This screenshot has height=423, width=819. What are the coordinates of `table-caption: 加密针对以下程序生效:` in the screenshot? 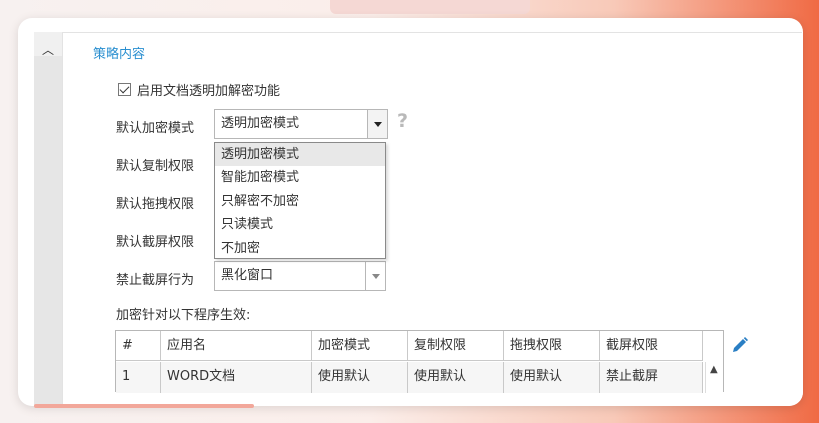 It's located at (183, 315).